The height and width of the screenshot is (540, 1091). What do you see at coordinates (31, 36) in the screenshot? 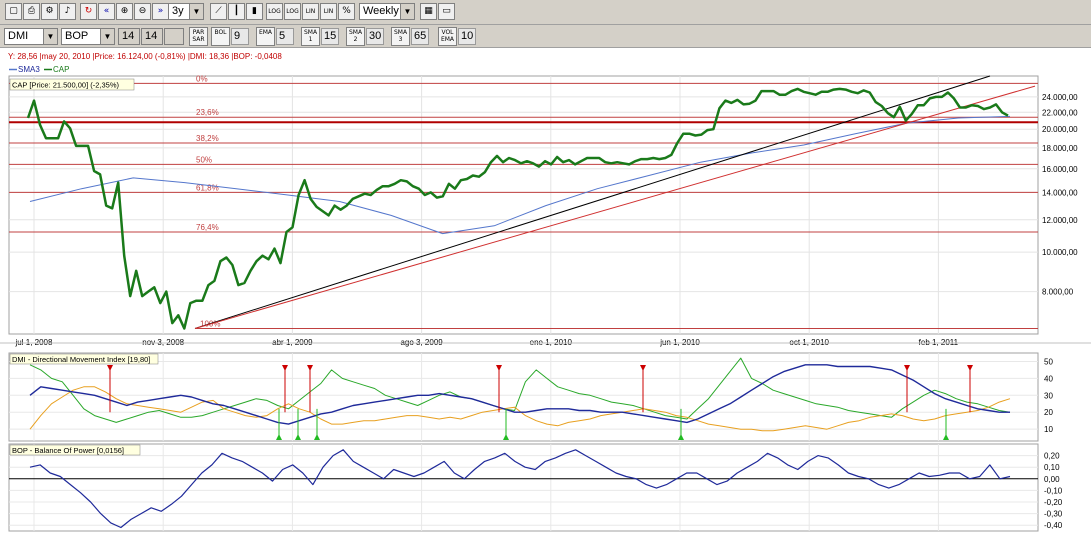
I see `indicator1-select: DMI ▼` at bounding box center [31, 36].